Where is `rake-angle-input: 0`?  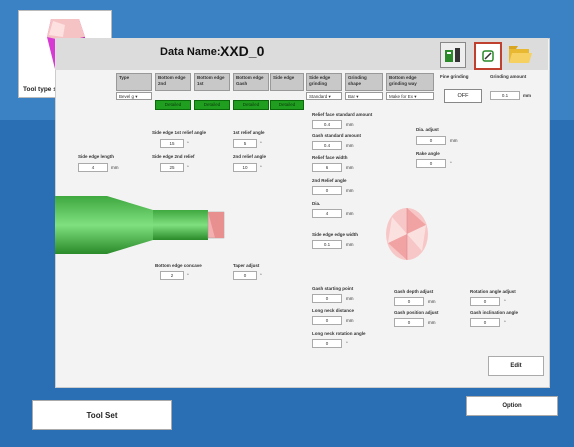
rake-angle-input: 0 is located at coordinates (431, 163).